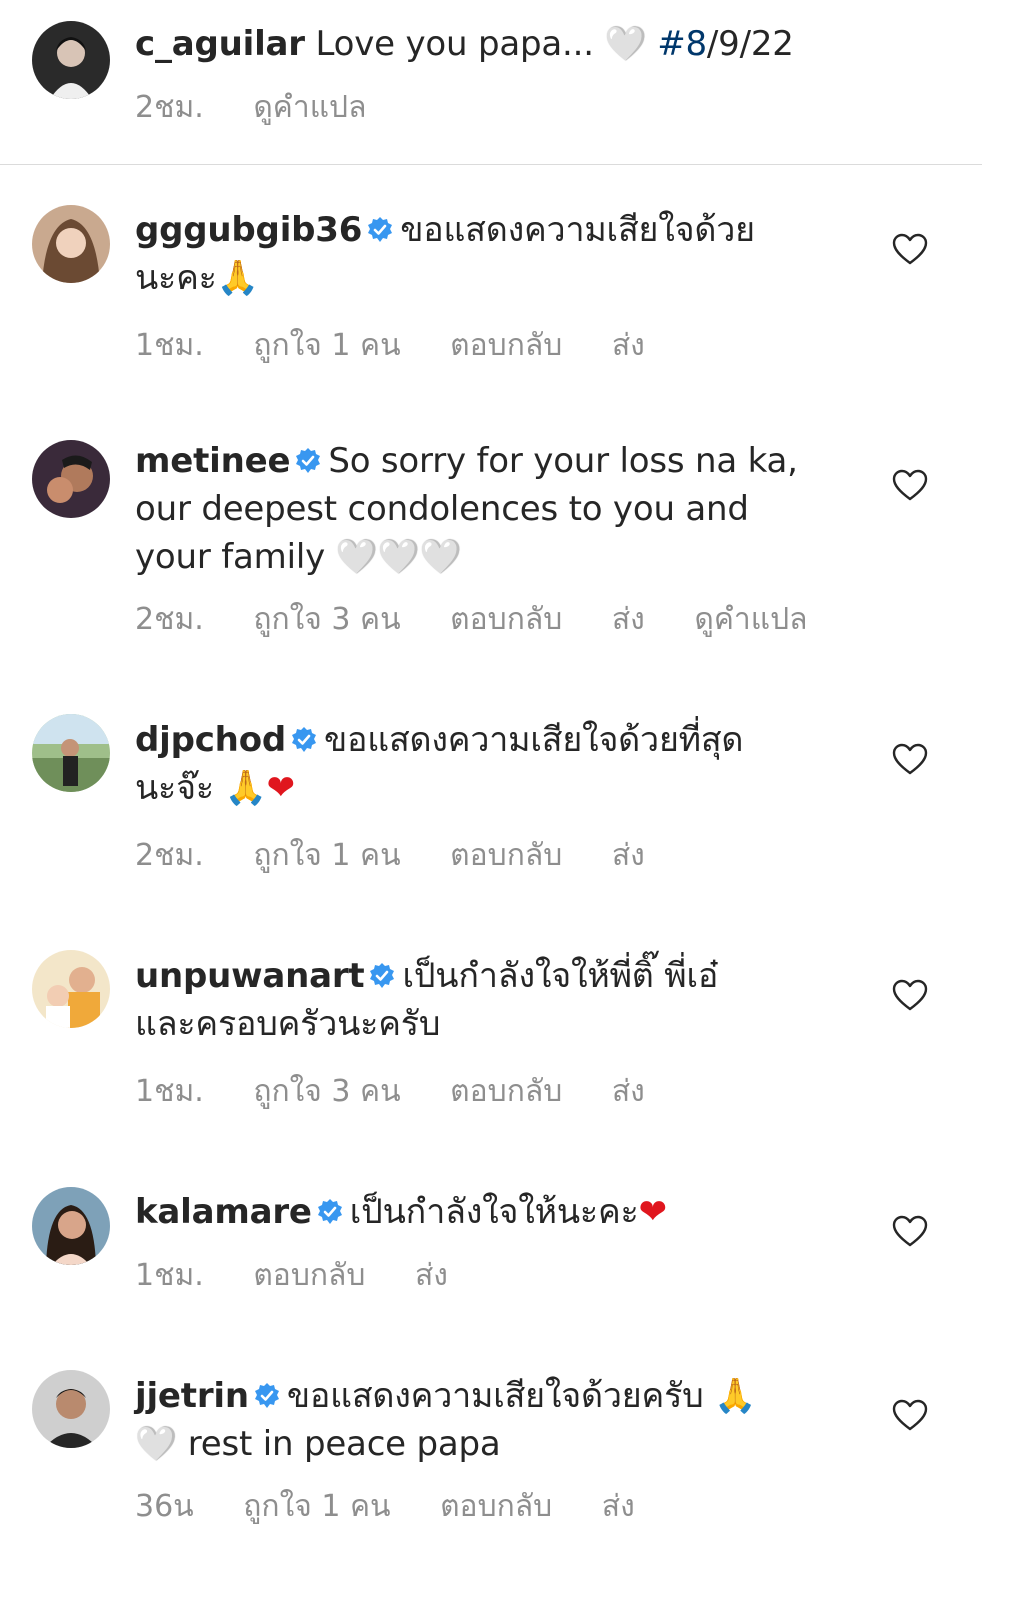  What do you see at coordinates (534, 740) in the screenshot?
I see `comment-text: ขอแสดงความเสียใจด้วยที่สุด` at bounding box center [534, 740].